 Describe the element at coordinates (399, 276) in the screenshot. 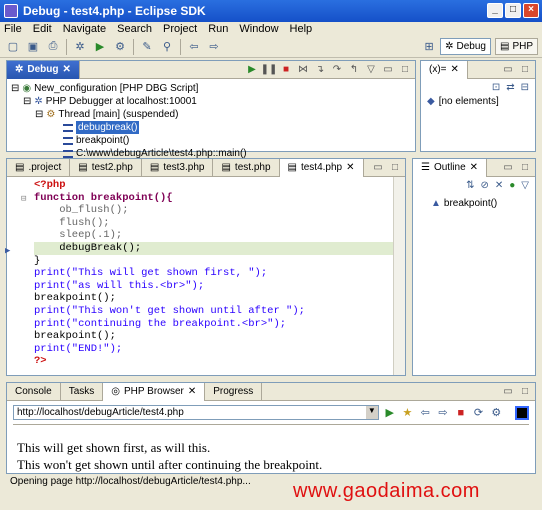

I see `editor-scrollbar` at that location.